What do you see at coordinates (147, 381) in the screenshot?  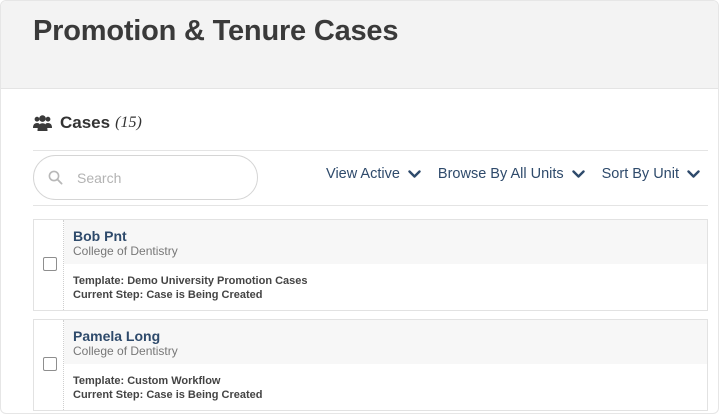 I see `case-template: Template: Custom Workflow` at bounding box center [147, 381].